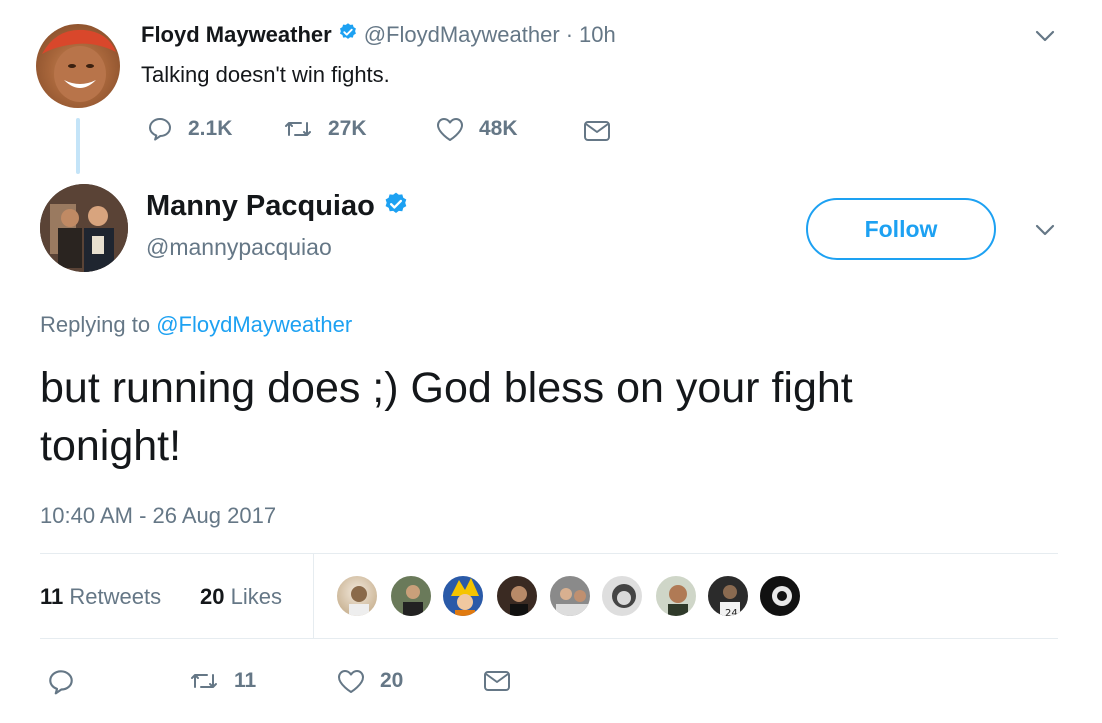 The height and width of the screenshot is (723, 1102). Describe the element at coordinates (115, 596) in the screenshot. I see `retweets-stat-label: Retweets` at that location.